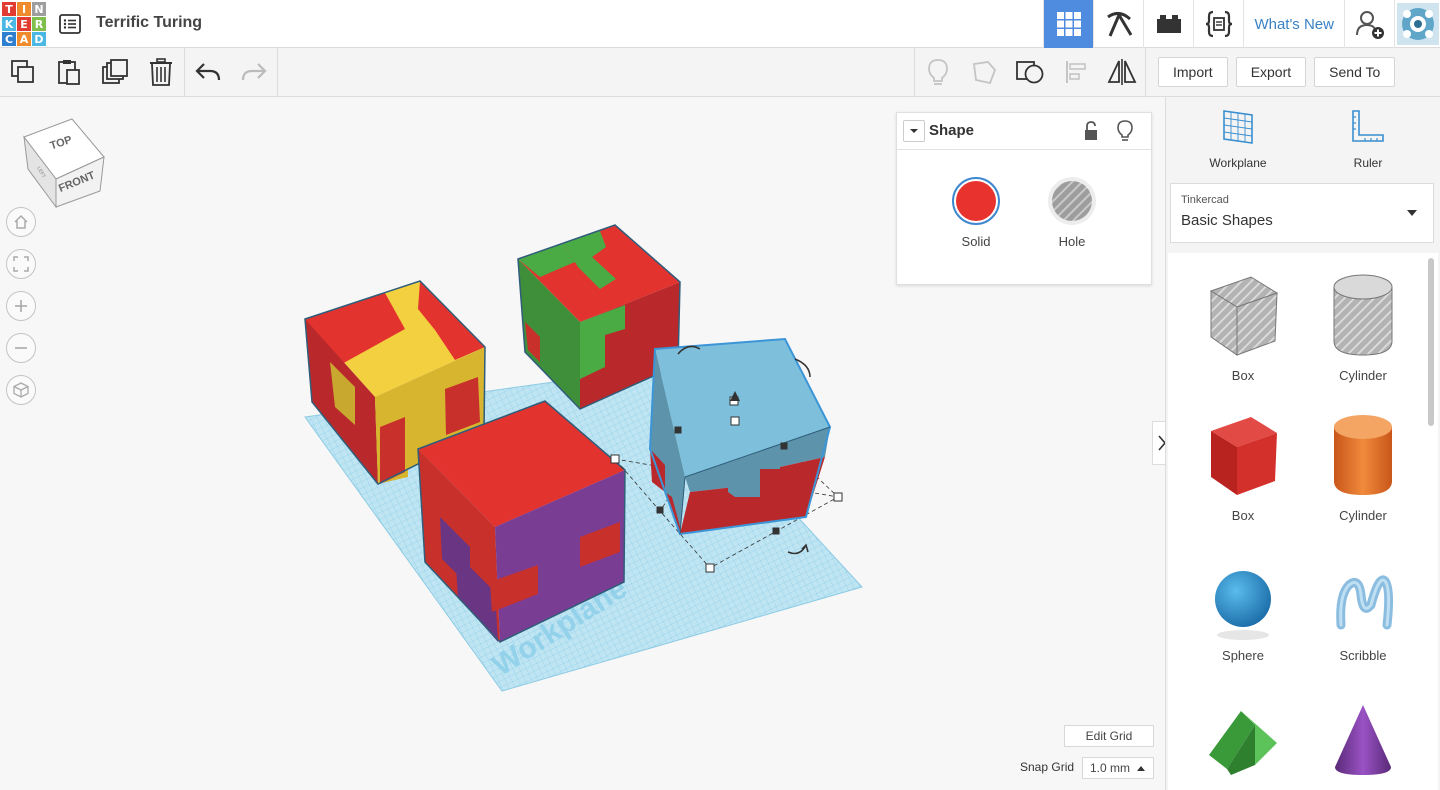  I want to click on zoom-out-button, so click(21, 348).